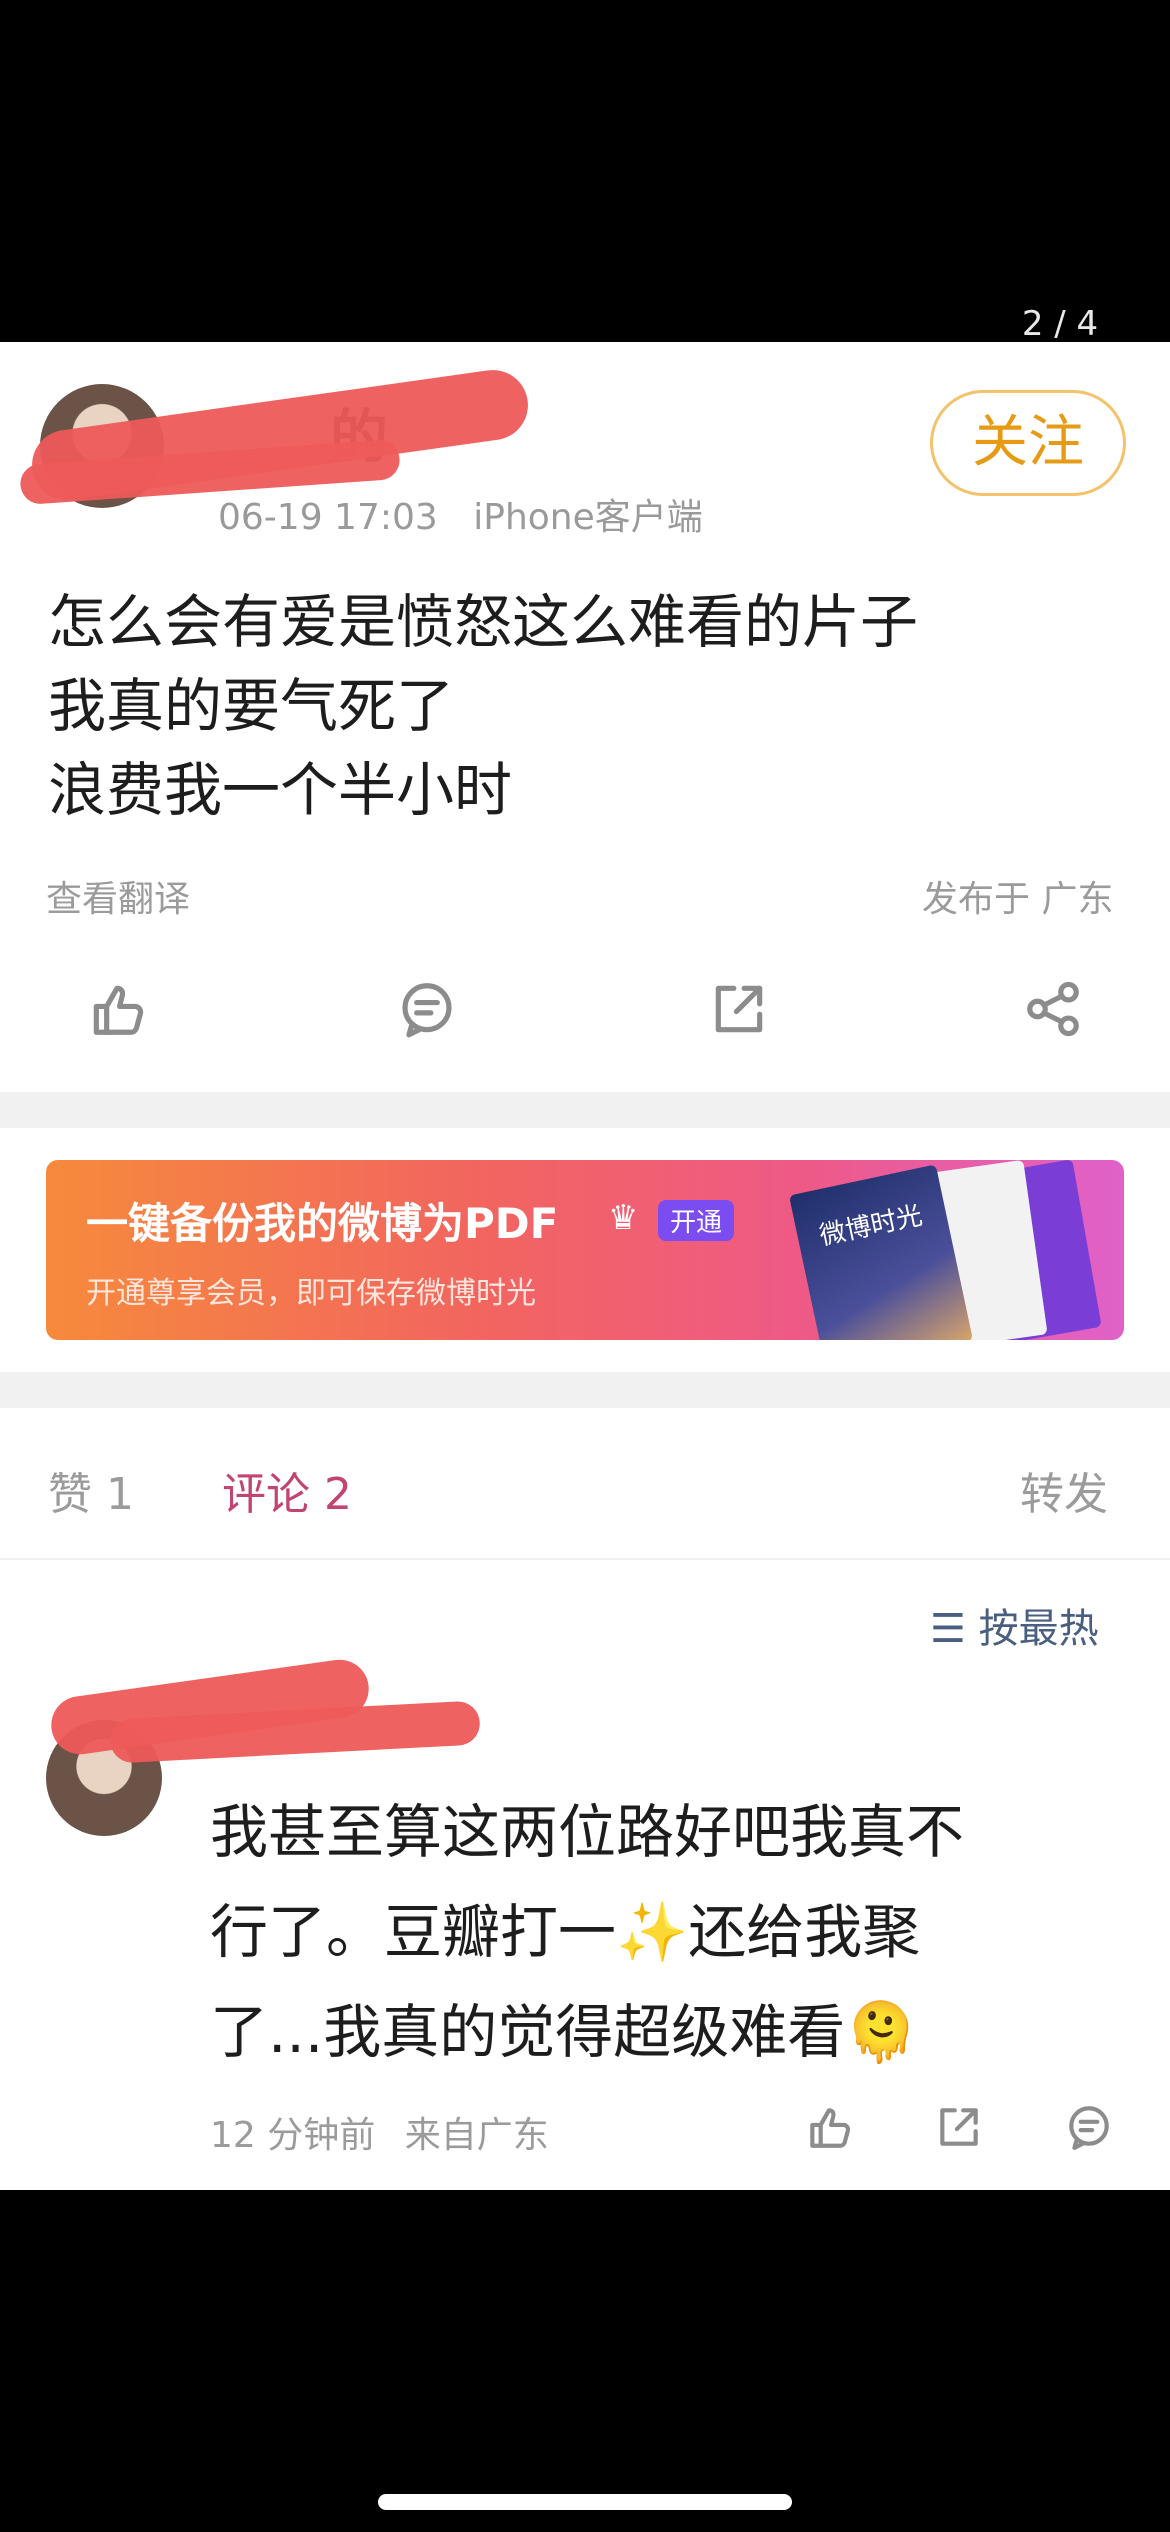 Image resolution: width=1170 pixels, height=2532 pixels. I want to click on sort-label: 按最热, so click(1038, 1629).